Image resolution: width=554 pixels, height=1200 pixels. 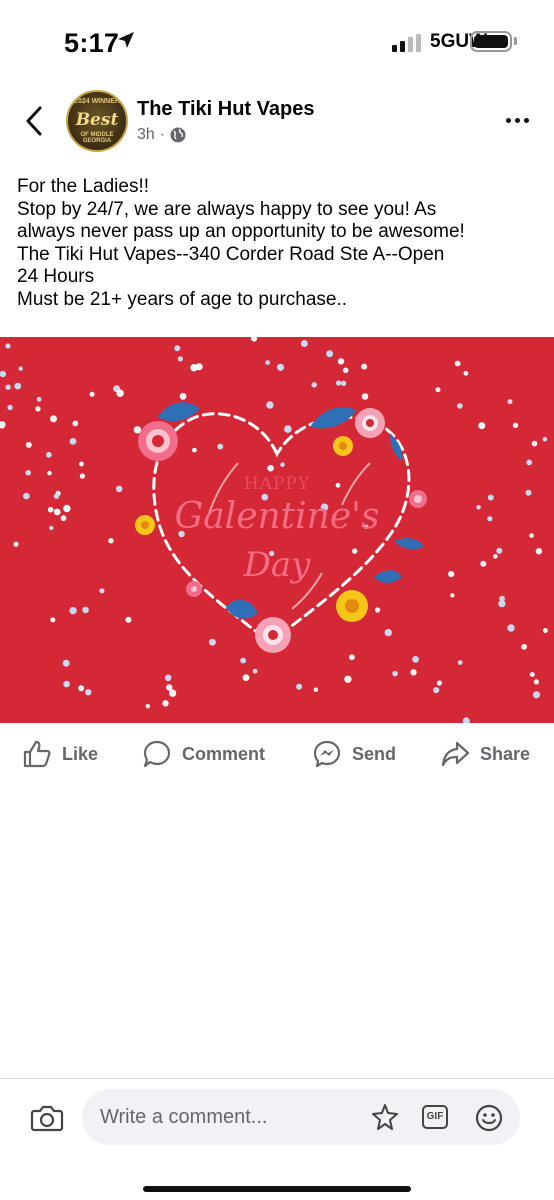 I want to click on messenger-icon, so click(x=327, y=754).